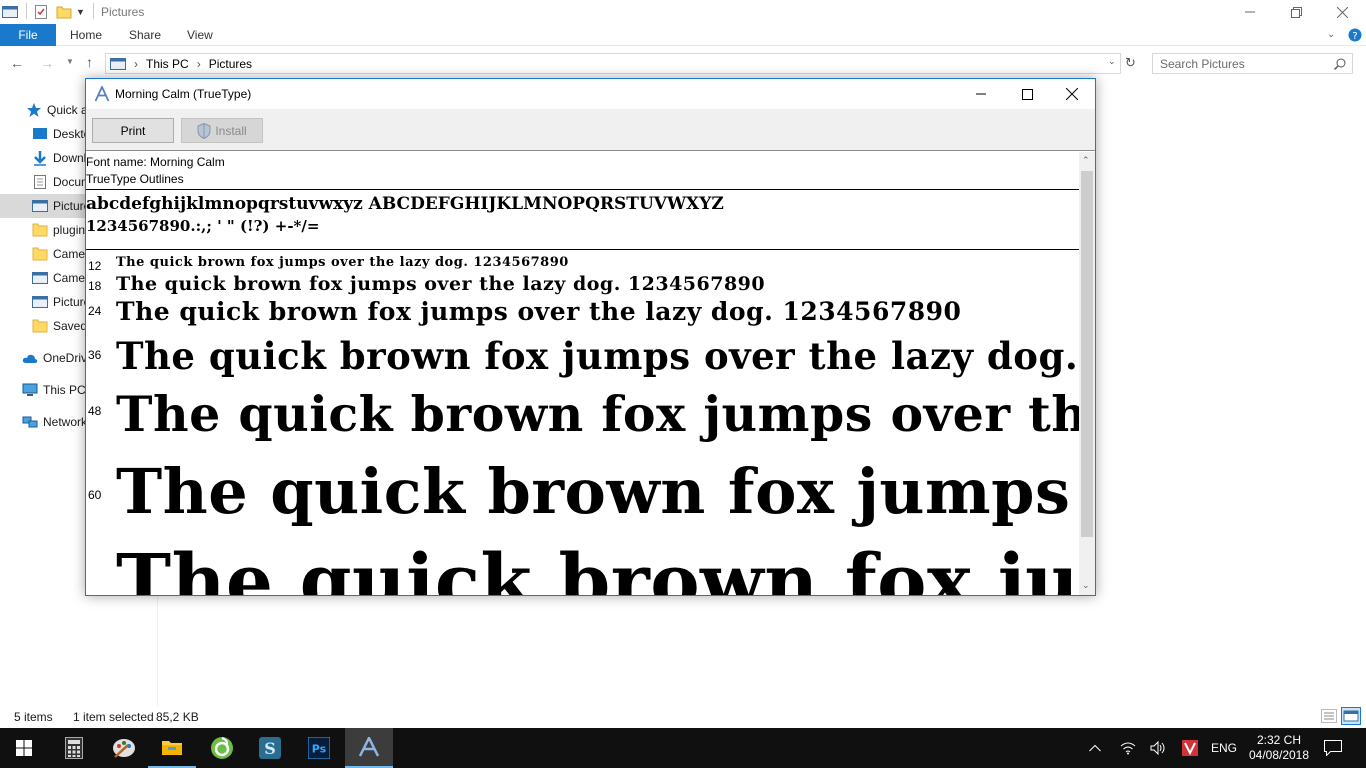 This screenshot has width=1366, height=768. What do you see at coordinates (1329, 717) in the screenshot?
I see `details-view-icon` at bounding box center [1329, 717].